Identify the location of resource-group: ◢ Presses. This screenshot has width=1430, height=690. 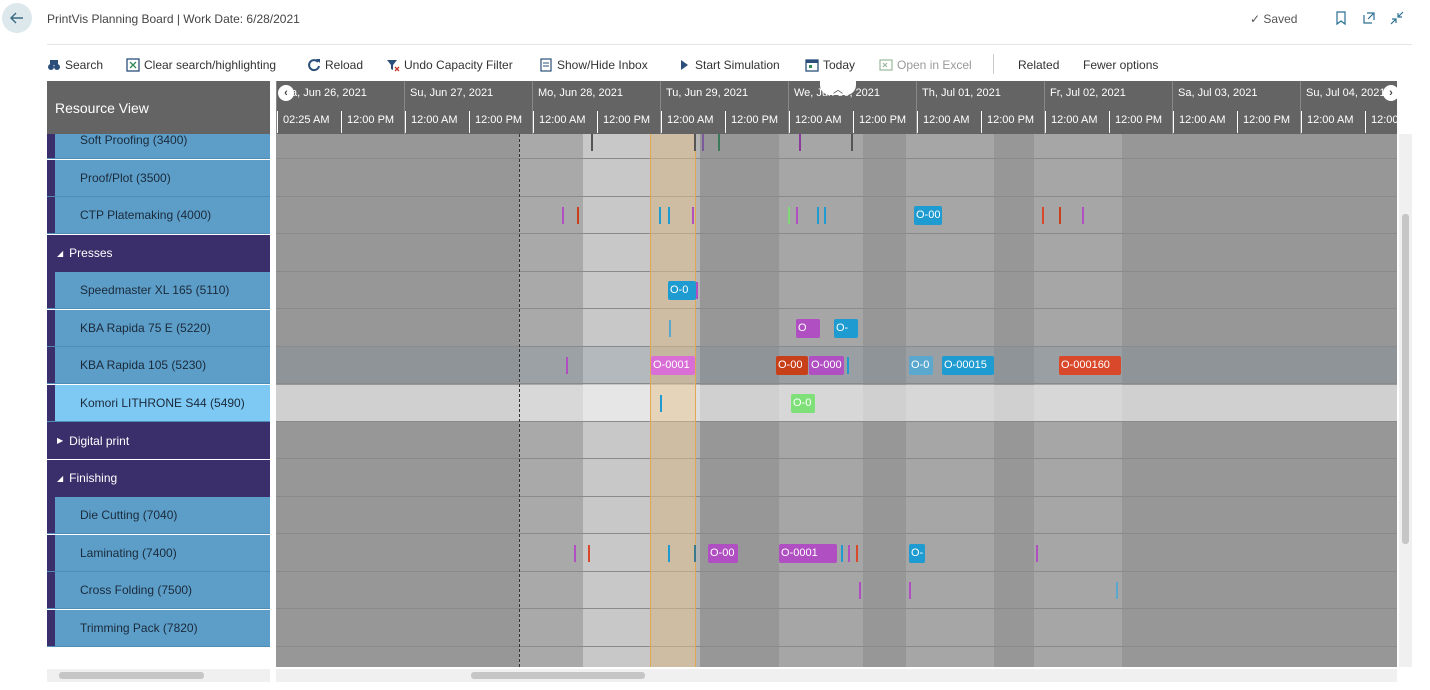
(158, 253).